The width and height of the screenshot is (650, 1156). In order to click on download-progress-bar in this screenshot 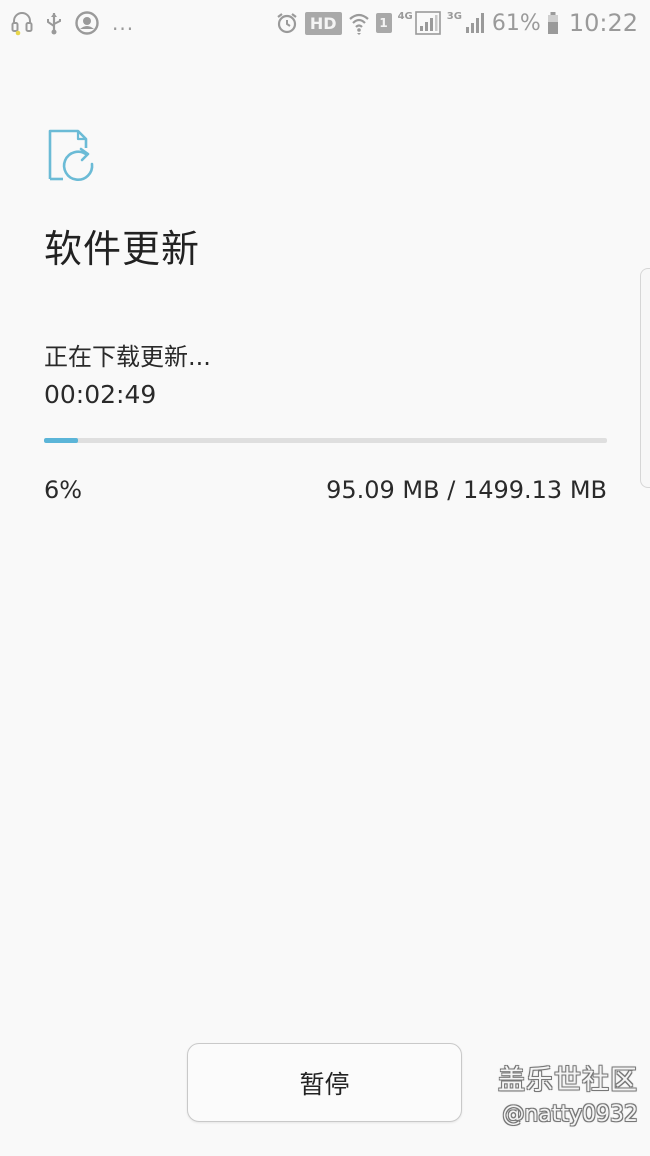, I will do `click(325, 440)`.